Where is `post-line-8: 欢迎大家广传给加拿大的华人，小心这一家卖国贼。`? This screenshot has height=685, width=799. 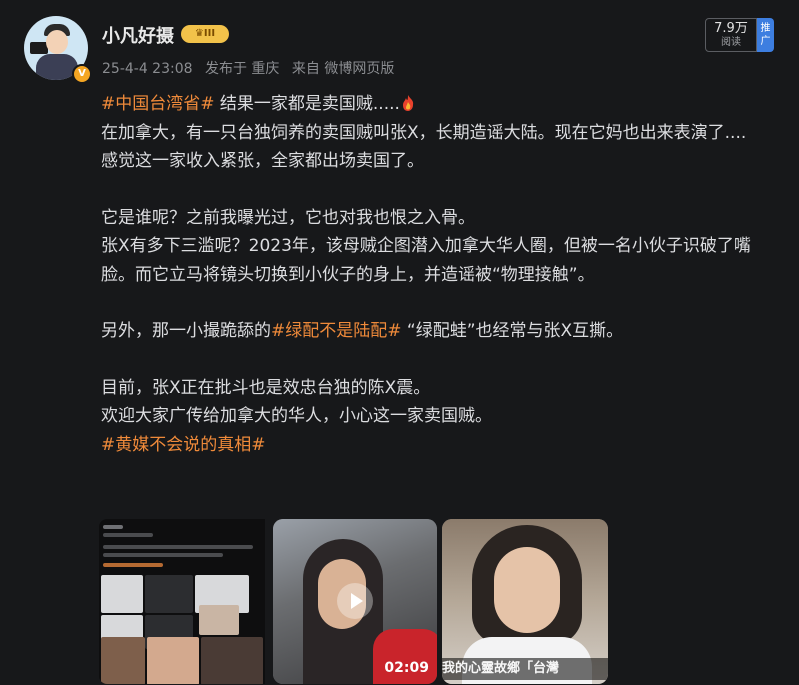 post-line-8: 欢迎大家广传给加拿大的华人，小心这一家卖国贼。 is located at coordinates (296, 416).